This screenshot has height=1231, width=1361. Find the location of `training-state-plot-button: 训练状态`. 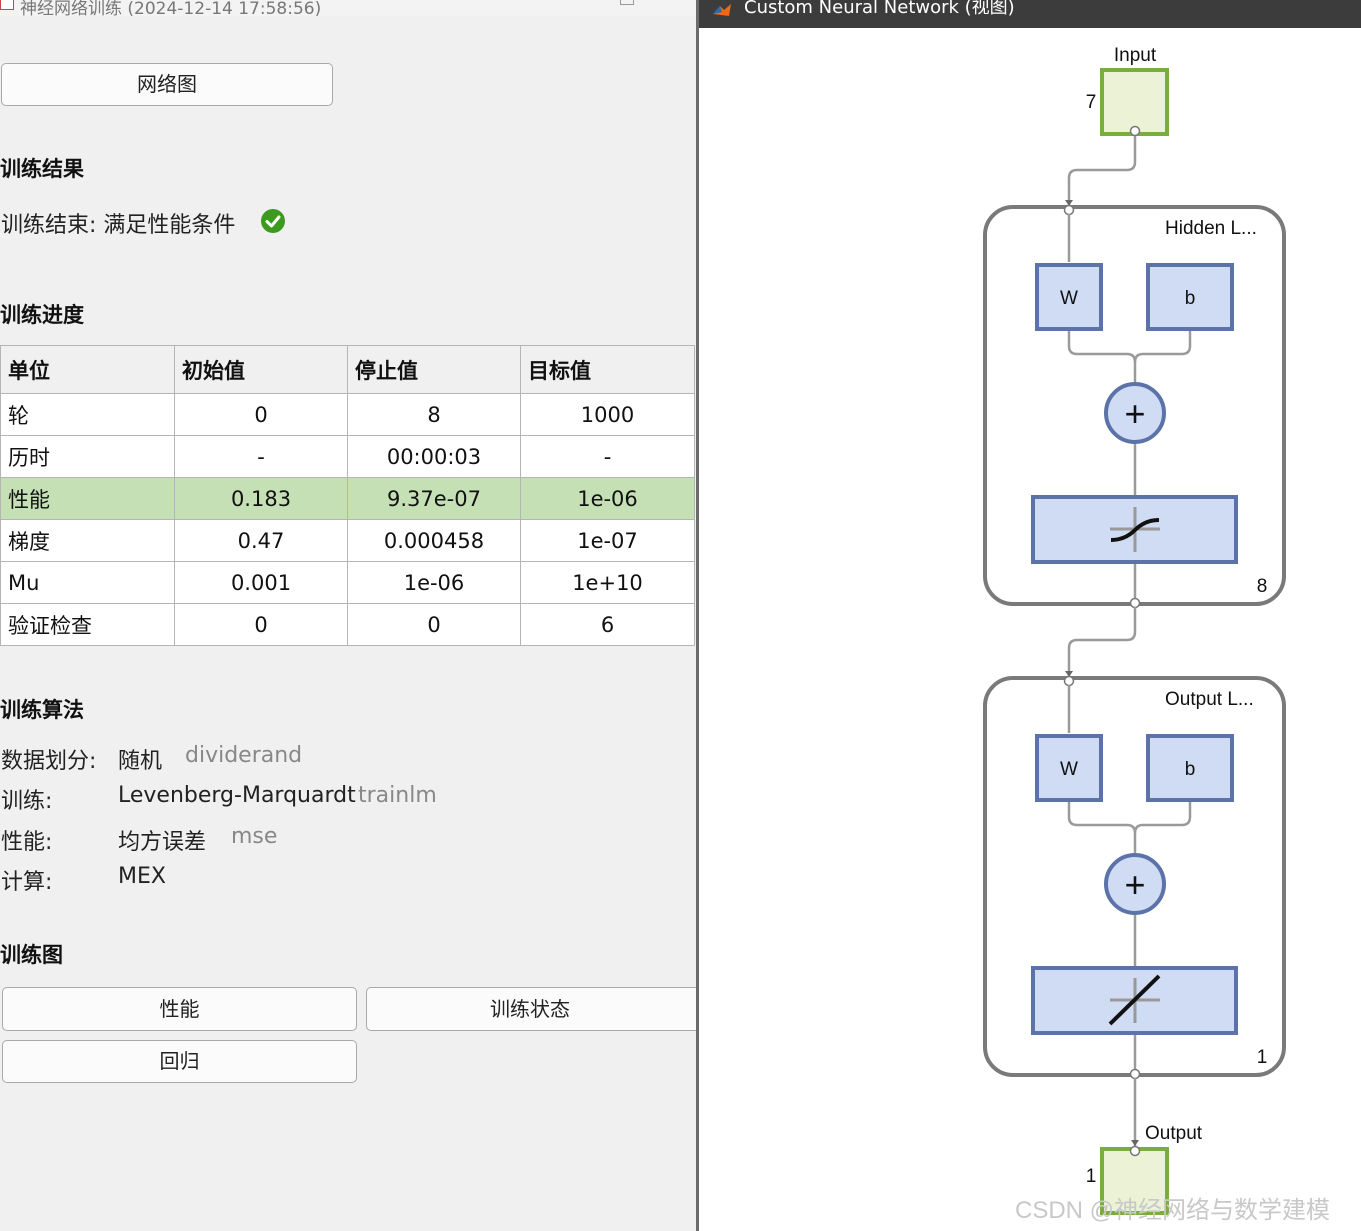

training-state-plot-button: 训练状态 is located at coordinates (531, 1009).